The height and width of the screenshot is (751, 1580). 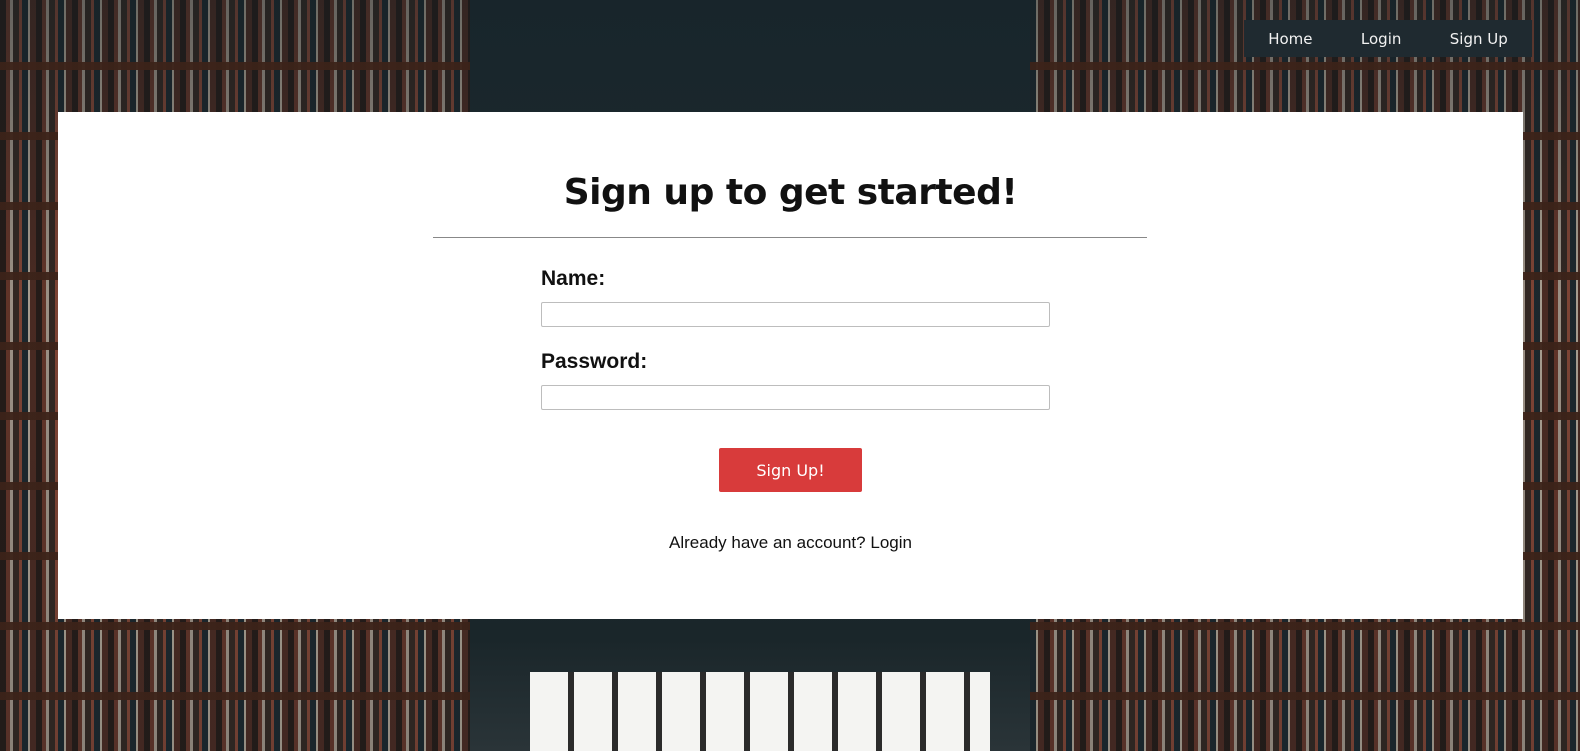 What do you see at coordinates (1290, 39) in the screenshot?
I see `nav-home-link: Home` at bounding box center [1290, 39].